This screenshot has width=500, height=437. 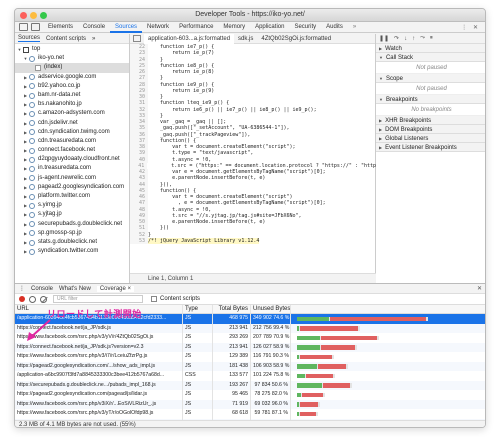 What do you see at coordinates (234, 27) in the screenshot?
I see `tab-memory: Memory` at bounding box center [234, 27].